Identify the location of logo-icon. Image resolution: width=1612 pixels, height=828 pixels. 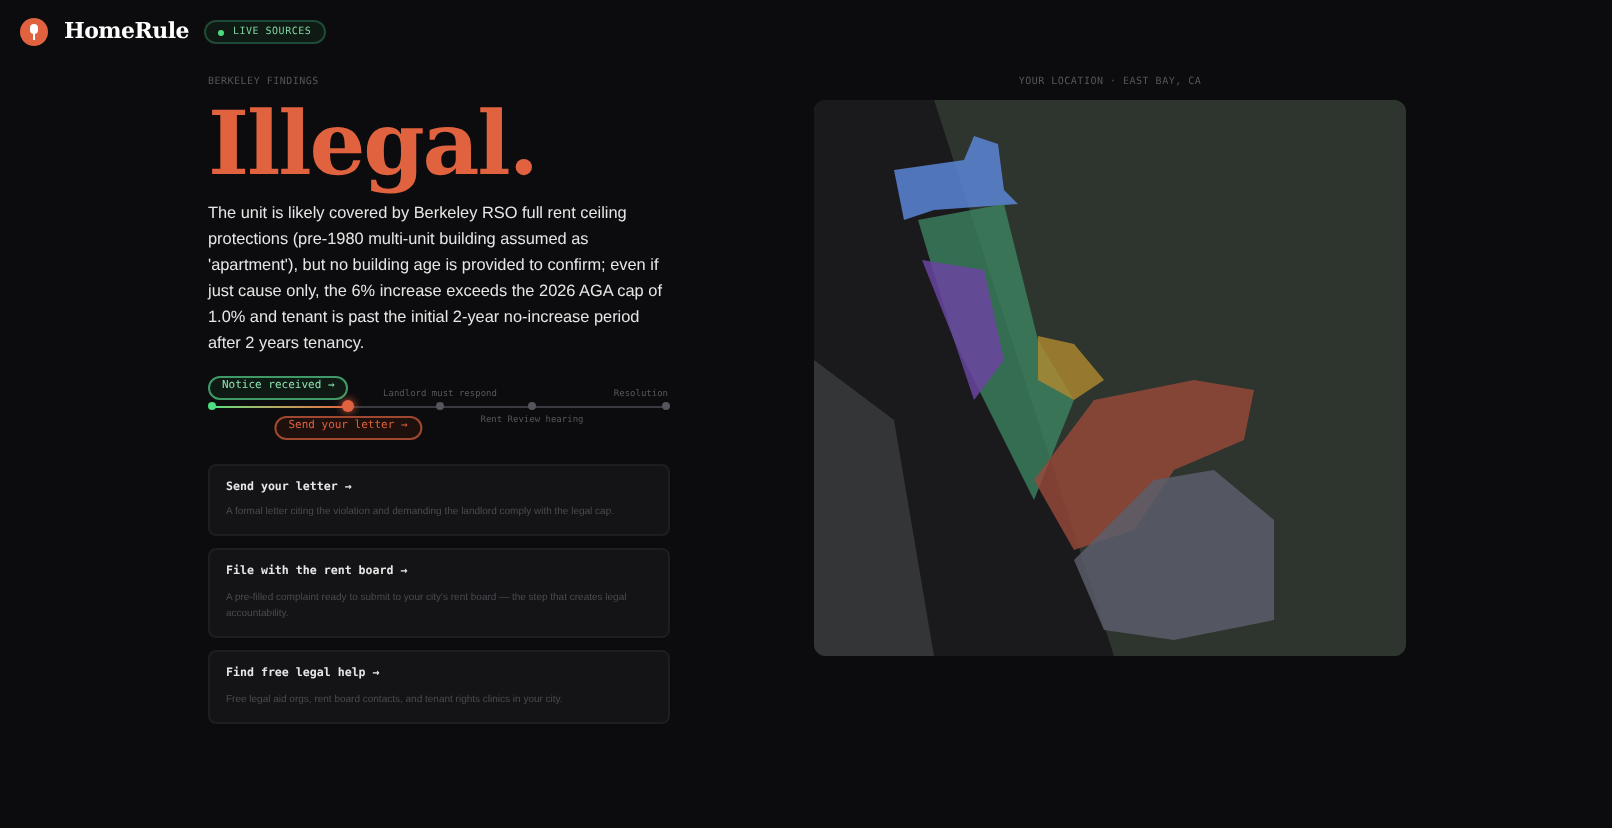
(34, 32).